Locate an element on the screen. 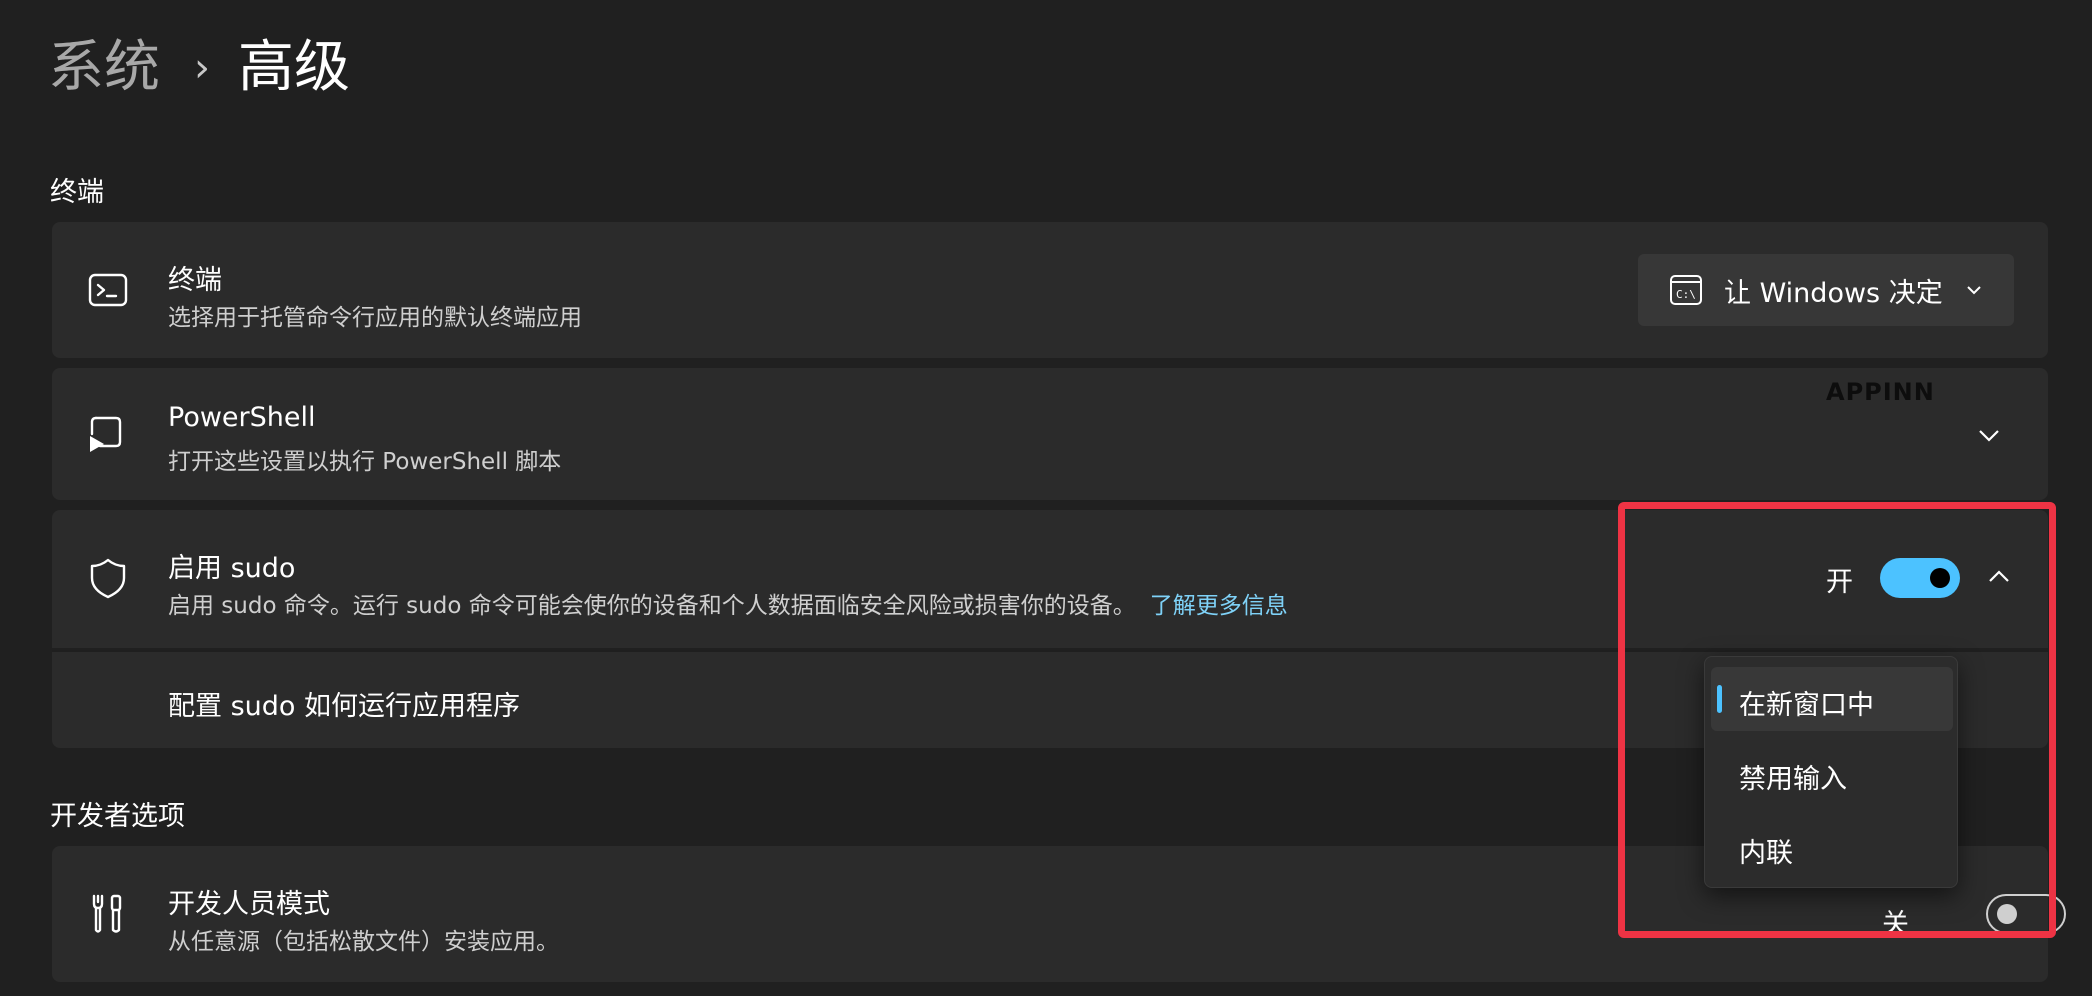 Image resolution: width=2092 pixels, height=996 pixels. terminal-app-dropdown: C:\ 让 Windows 决定 is located at coordinates (1826, 290).